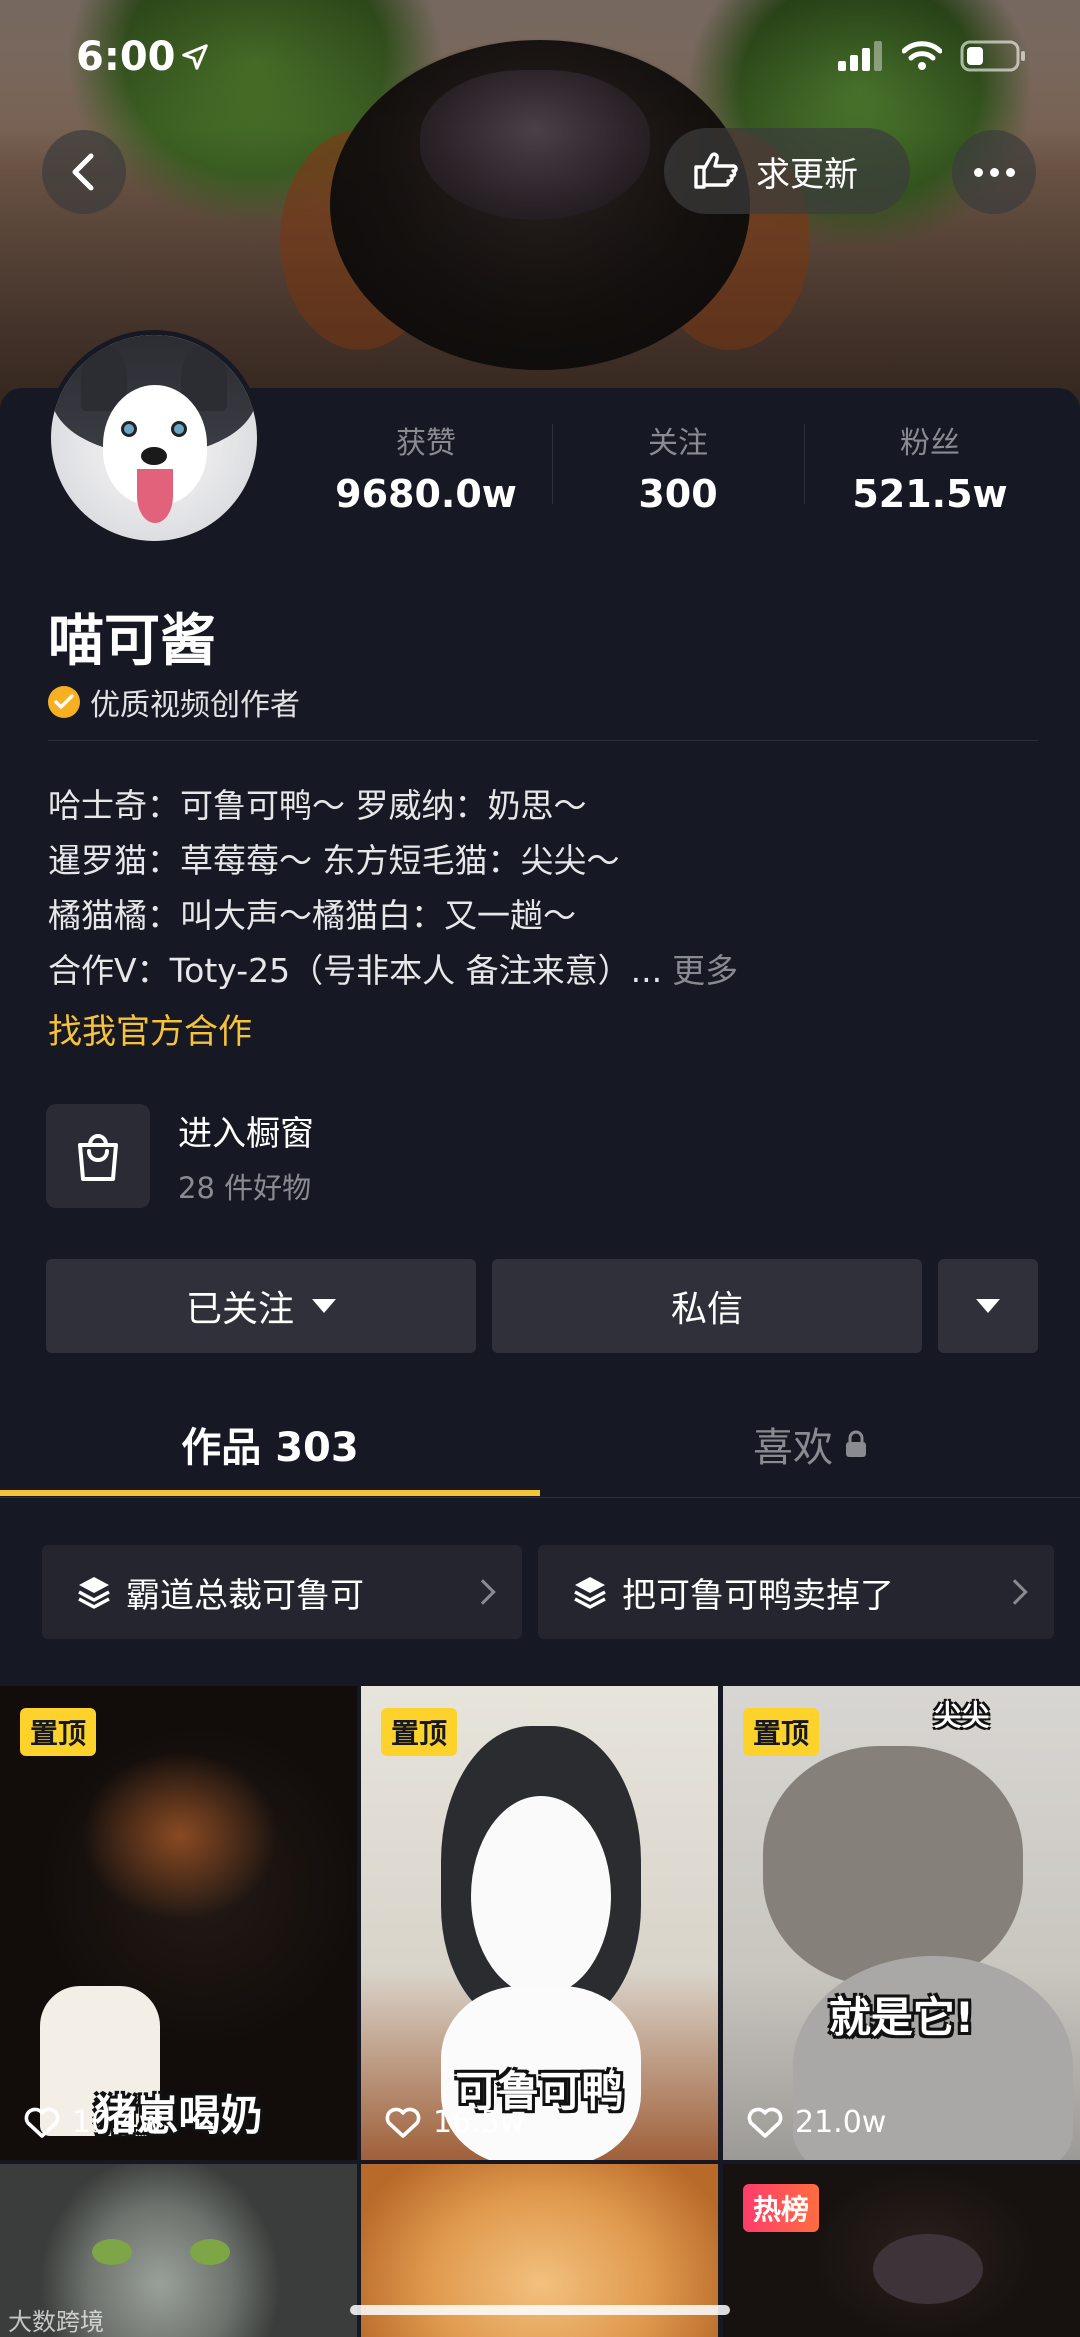  What do you see at coordinates (245, 1595) in the screenshot?
I see `collection-label: 霸道总裁可鲁可` at bounding box center [245, 1595].